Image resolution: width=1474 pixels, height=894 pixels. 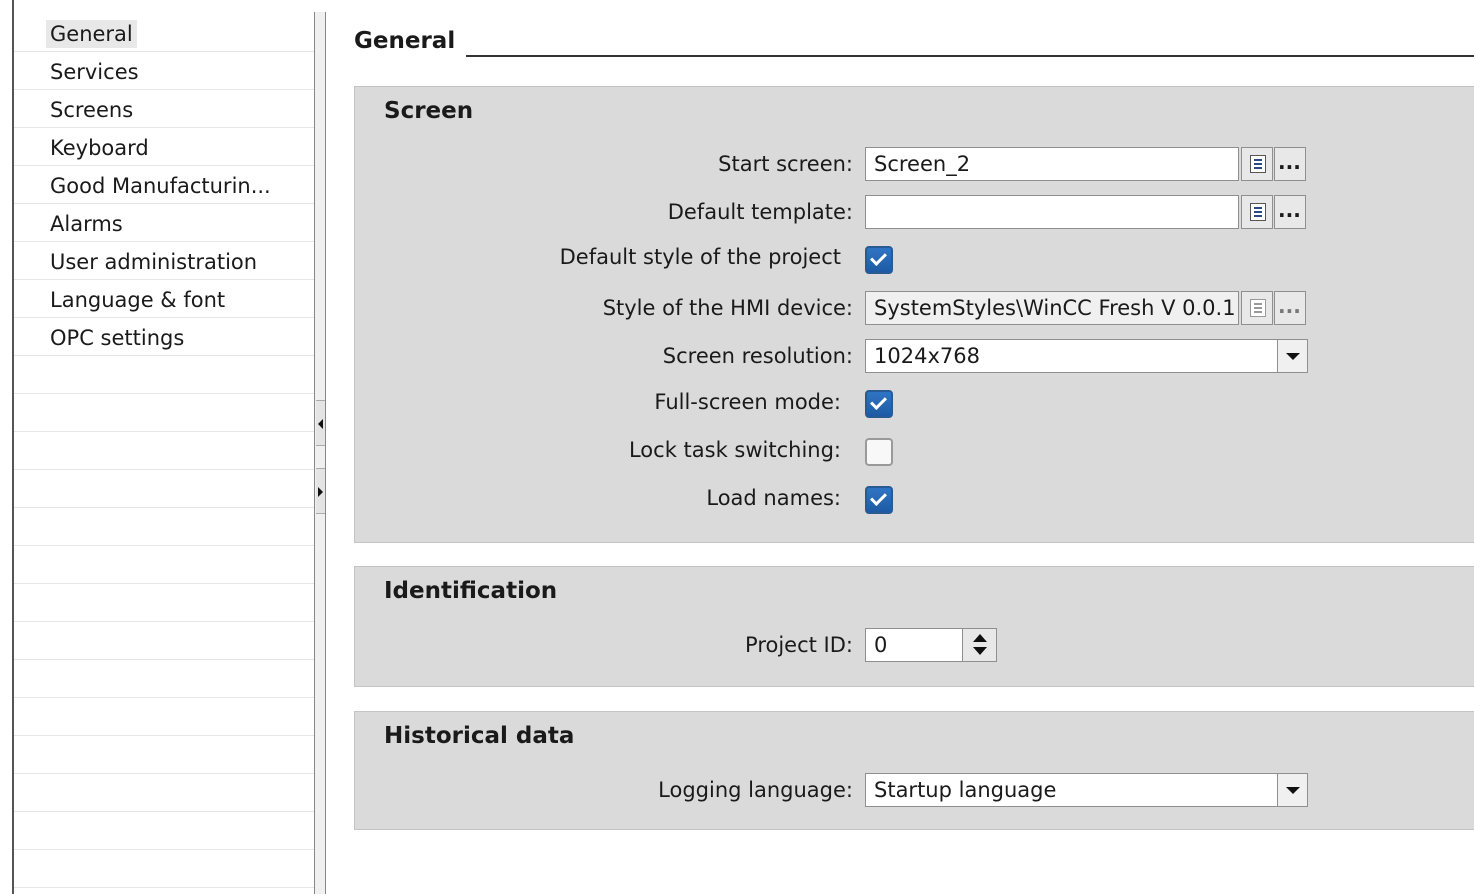 What do you see at coordinates (922, 164) in the screenshot?
I see `start-screen-value: Screen_2` at bounding box center [922, 164].